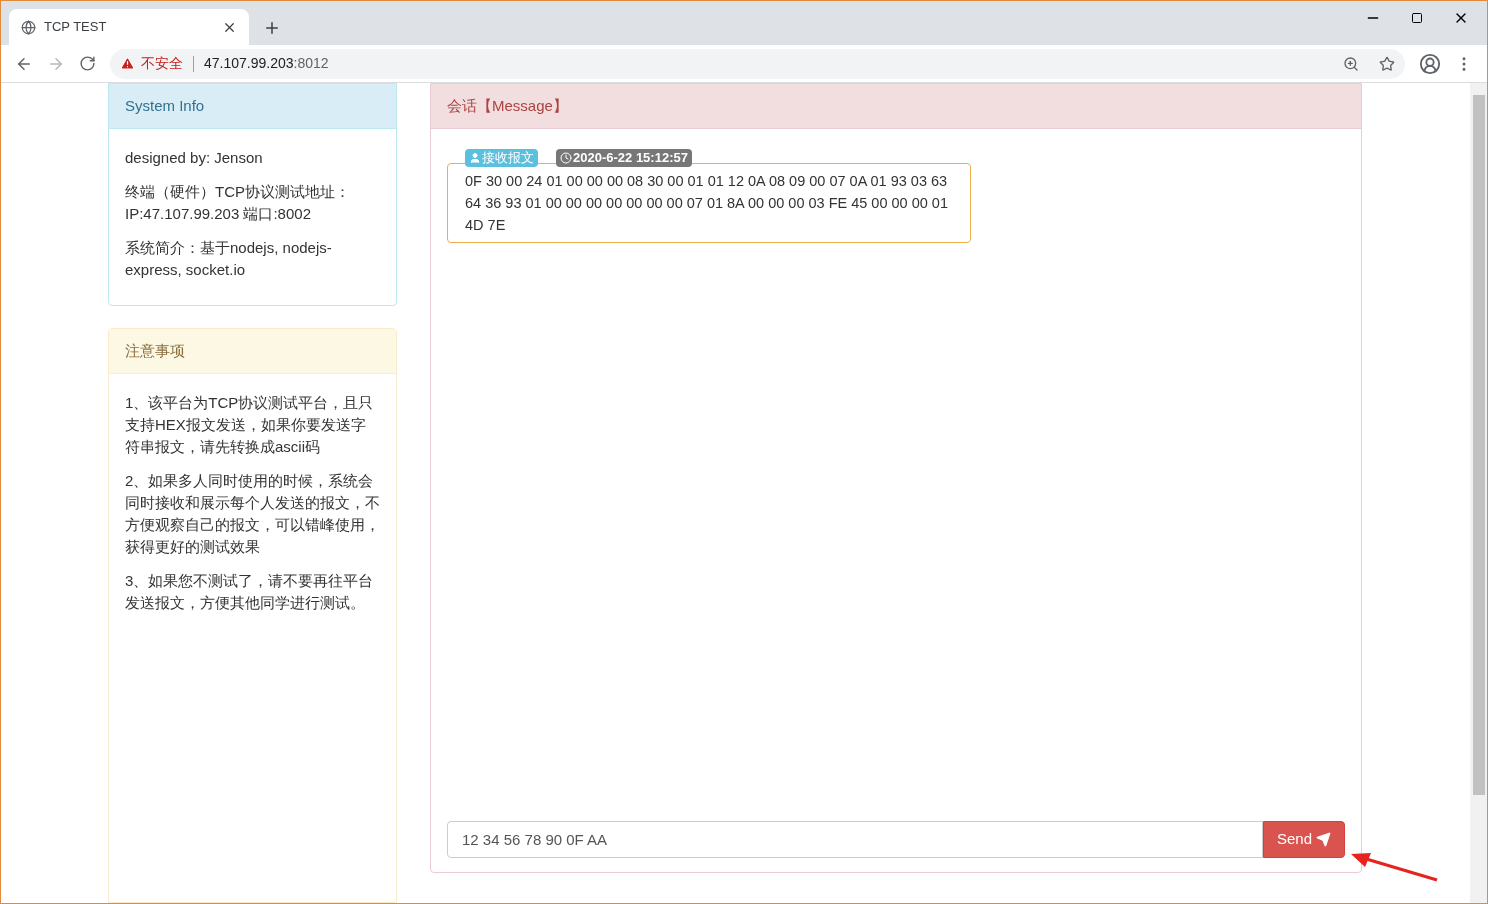  I want to click on paper-plane-icon, so click(1323, 839).